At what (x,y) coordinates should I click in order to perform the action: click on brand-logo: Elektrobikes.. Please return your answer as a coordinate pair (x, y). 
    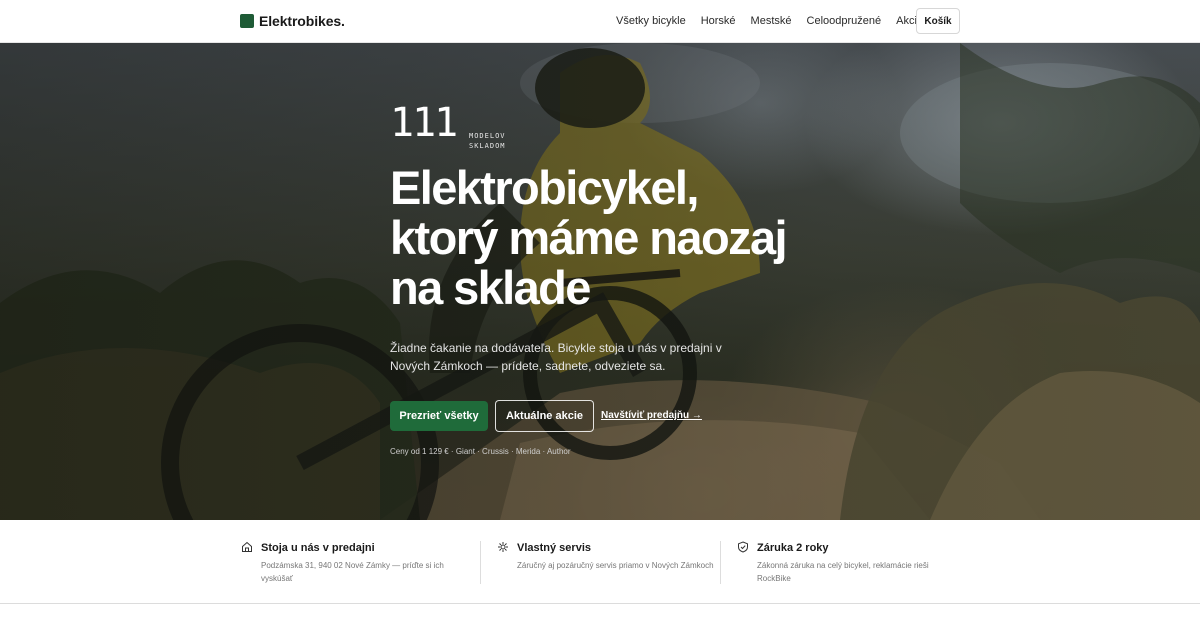
    Looking at the image, I should click on (292, 21).